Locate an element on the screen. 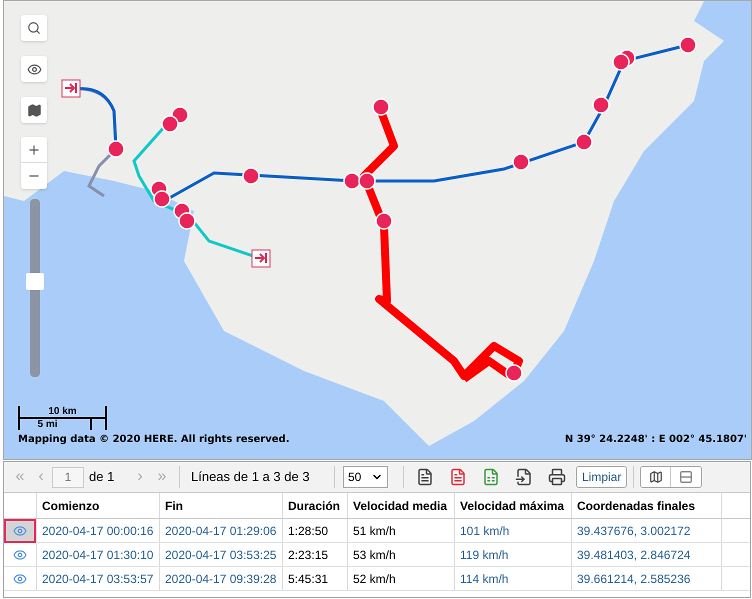 This screenshot has width=752, height=599. clear-button: Limpiar is located at coordinates (602, 477).